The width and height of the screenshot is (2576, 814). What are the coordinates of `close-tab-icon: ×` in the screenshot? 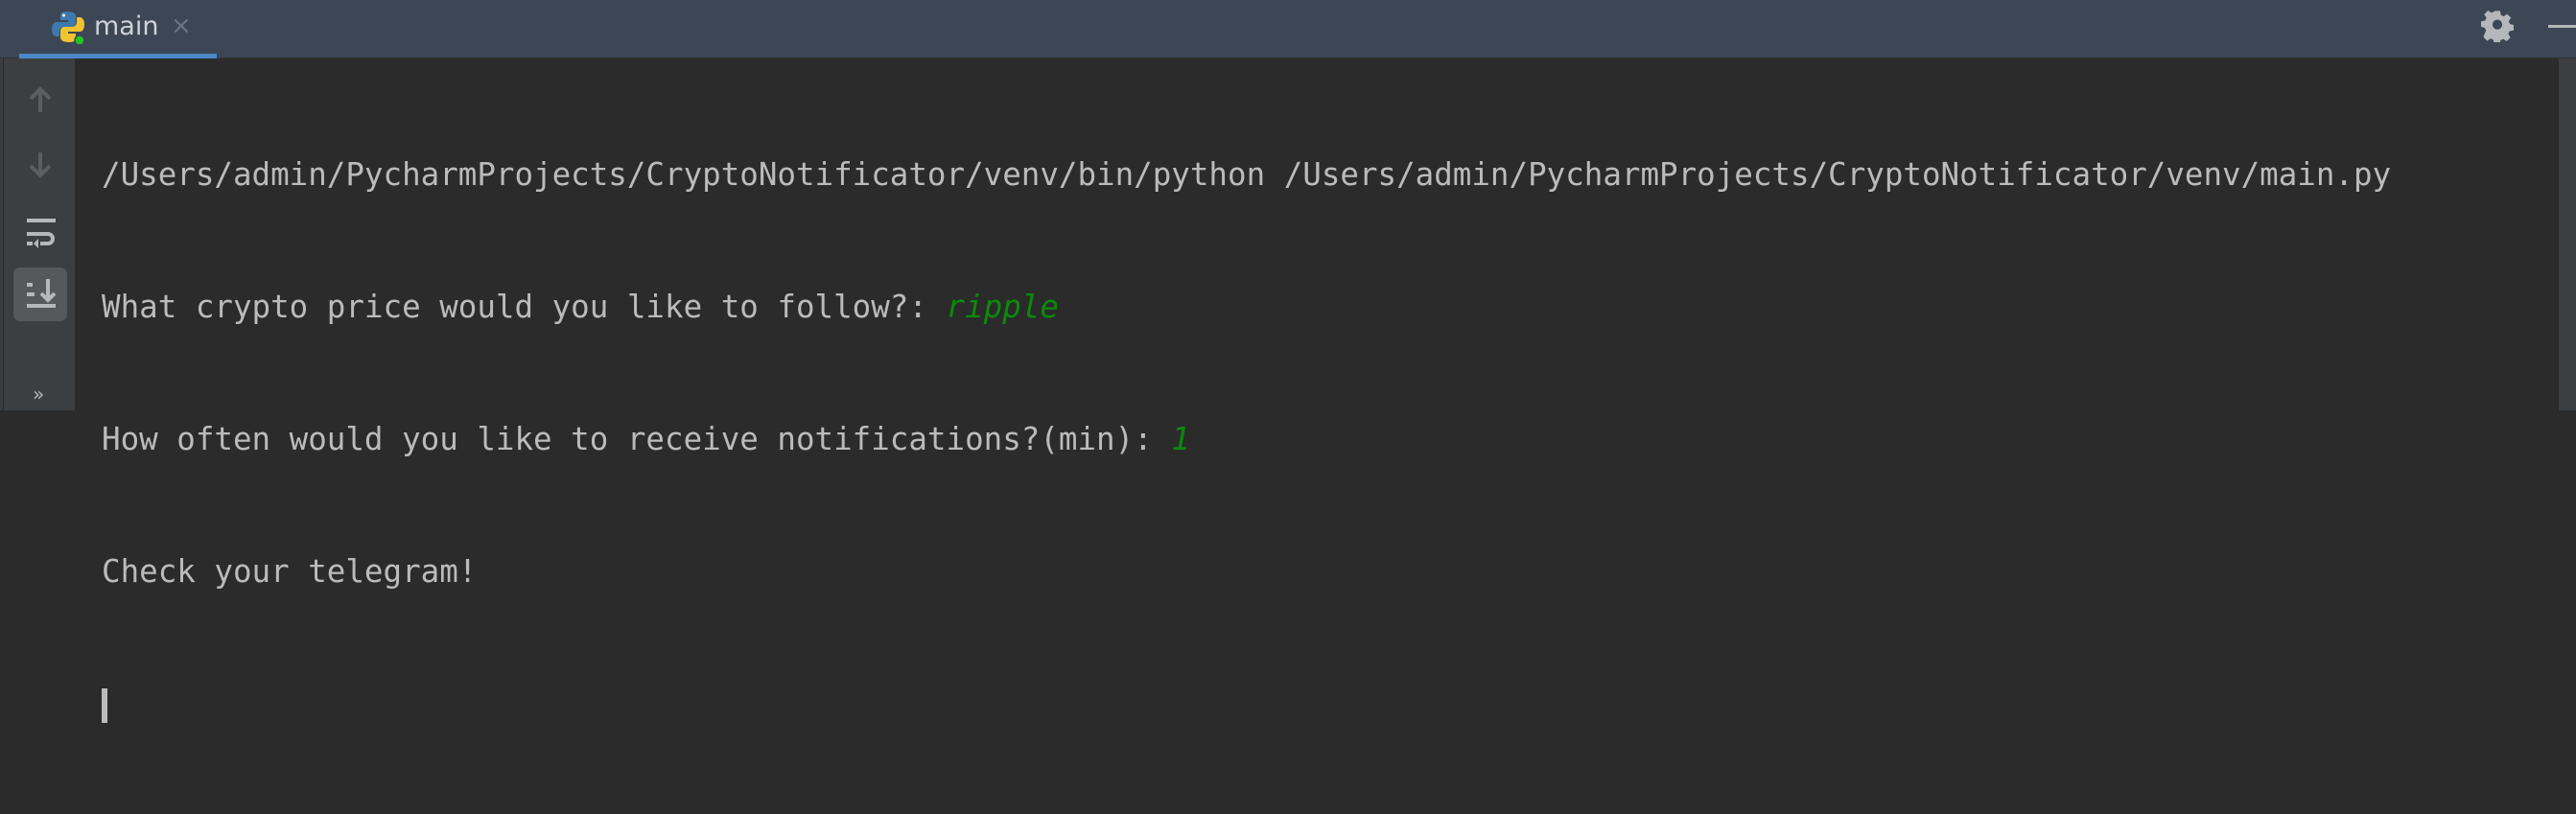 It's located at (181, 26).